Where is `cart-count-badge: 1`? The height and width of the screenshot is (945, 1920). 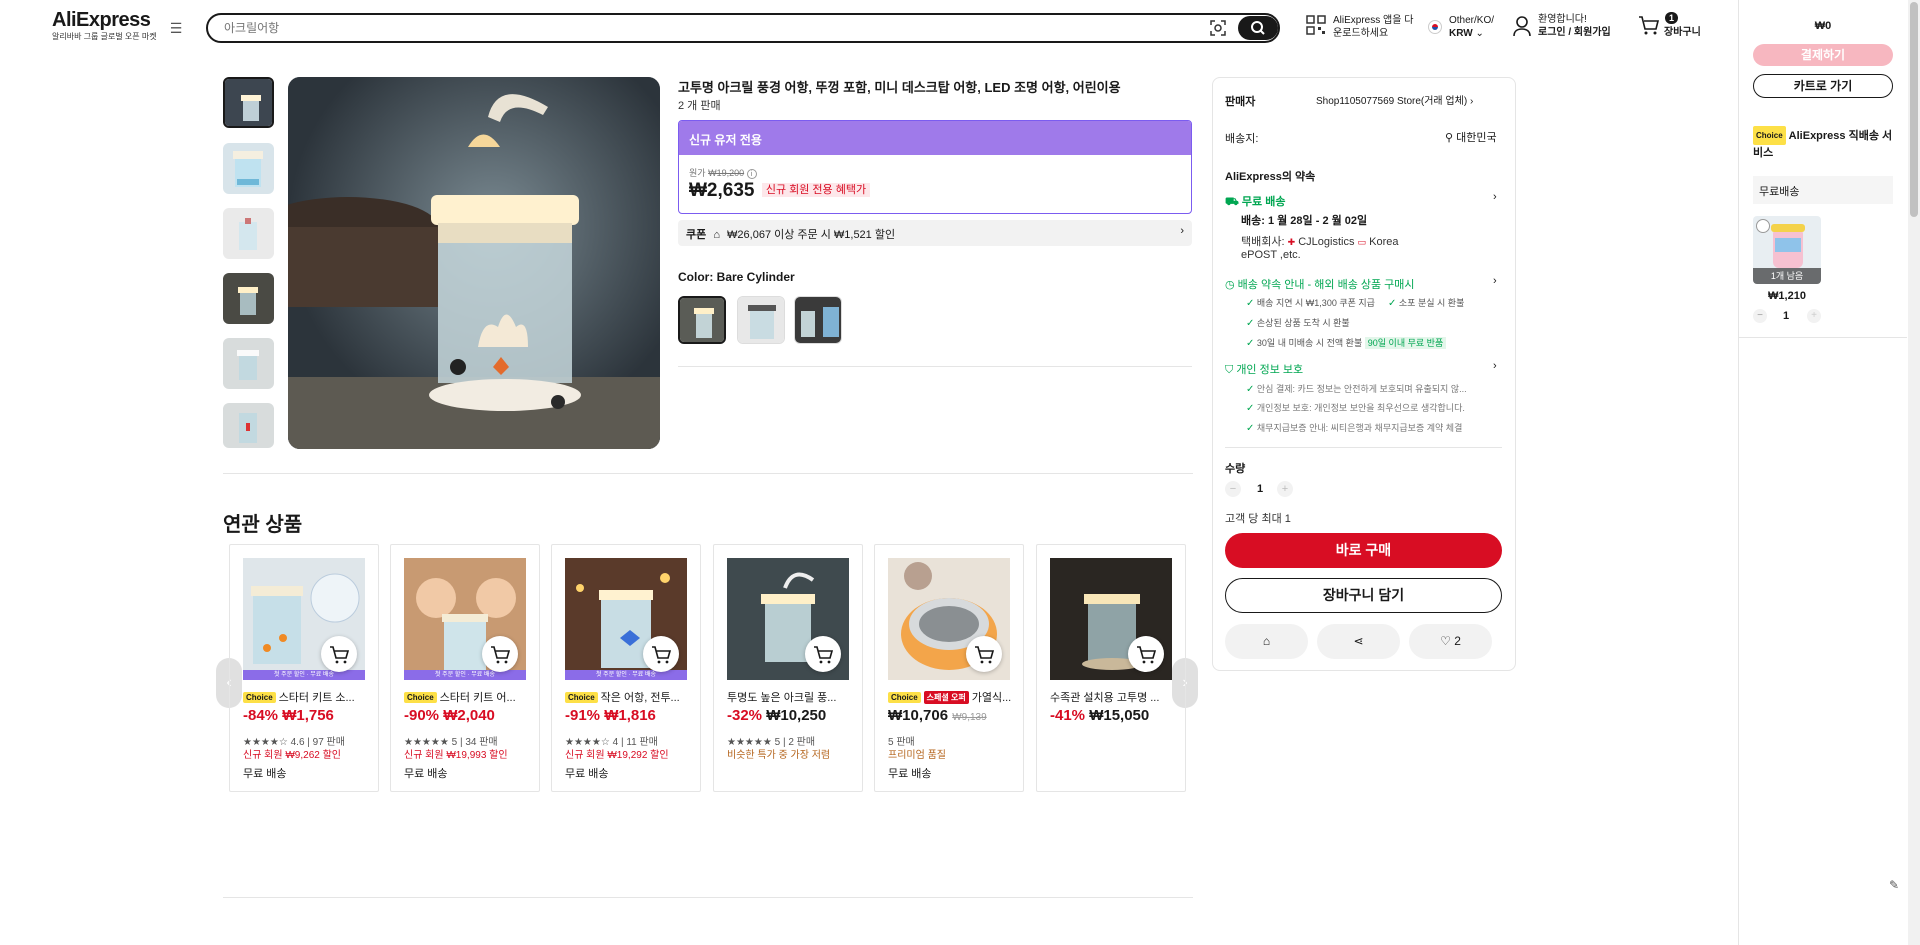
cart-count-badge: 1 is located at coordinates (1672, 18).